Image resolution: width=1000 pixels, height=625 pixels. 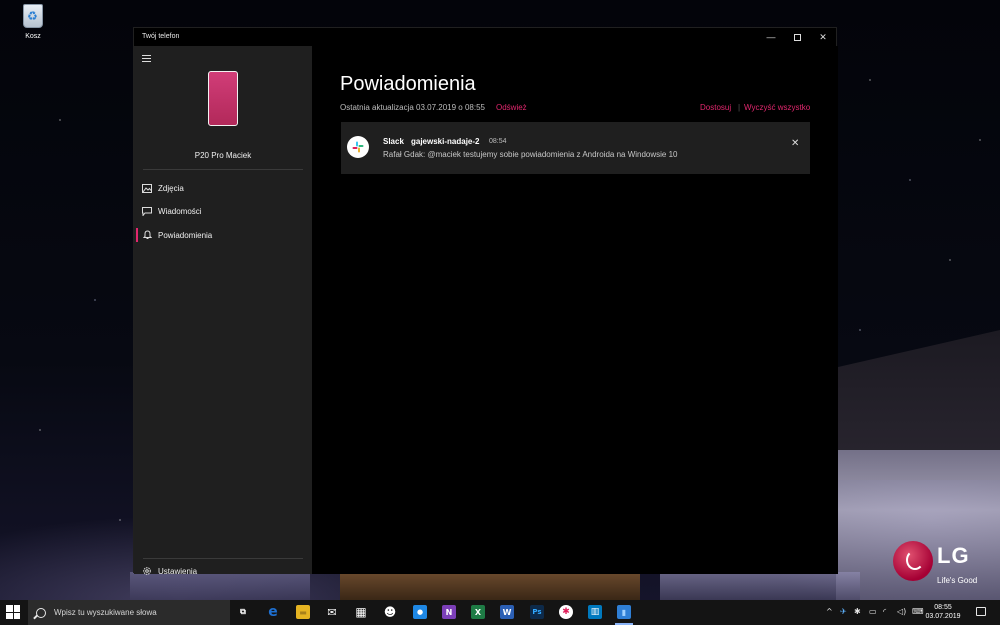 I want to click on lg-logo: LG Life's Good, so click(x=943, y=563).